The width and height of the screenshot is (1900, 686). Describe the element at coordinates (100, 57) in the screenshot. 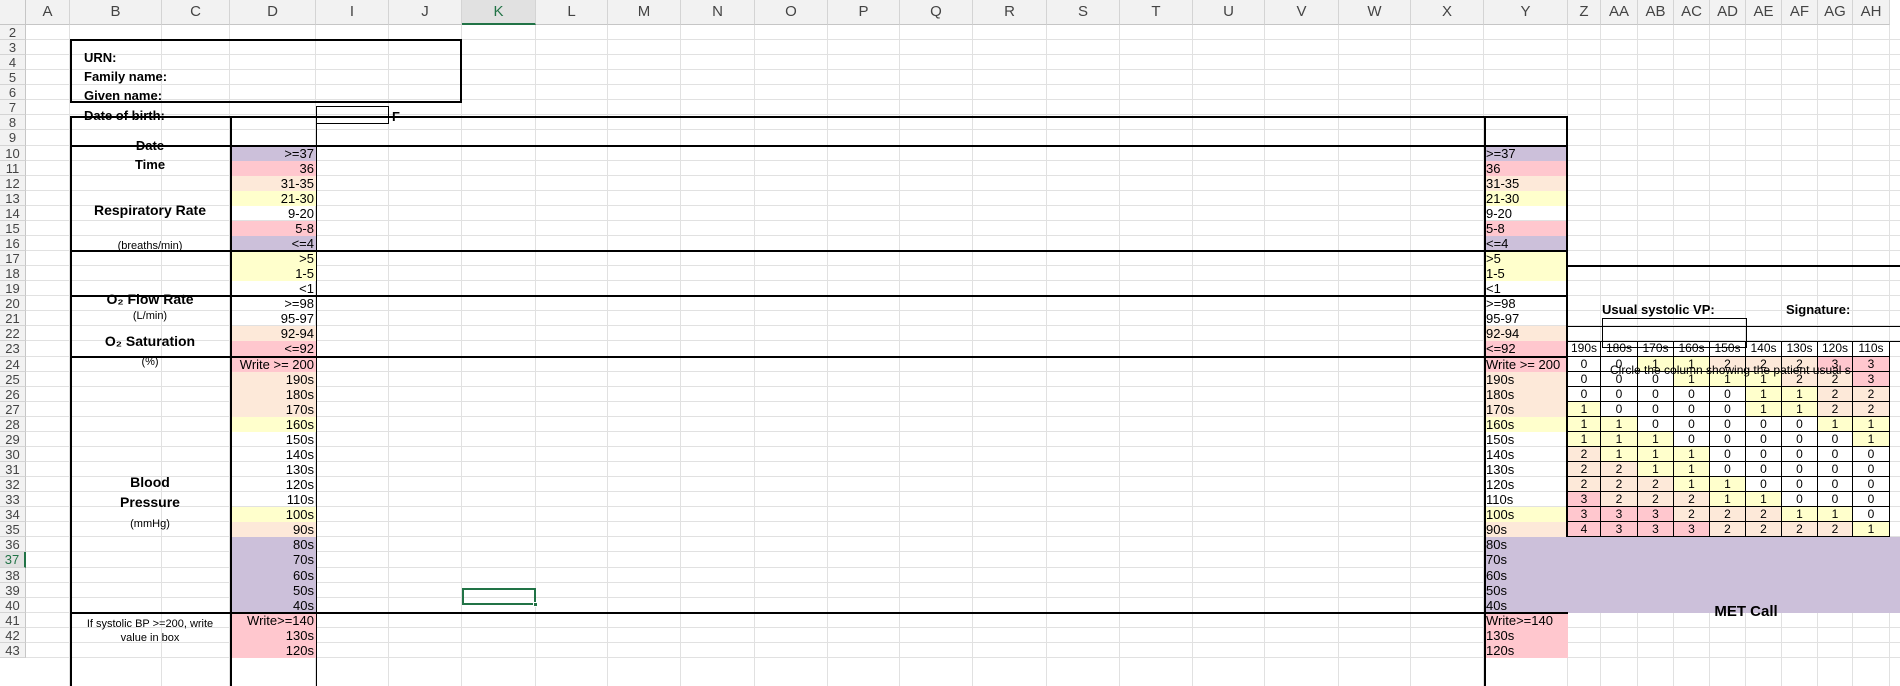

I see `urn-label: URN:` at that location.